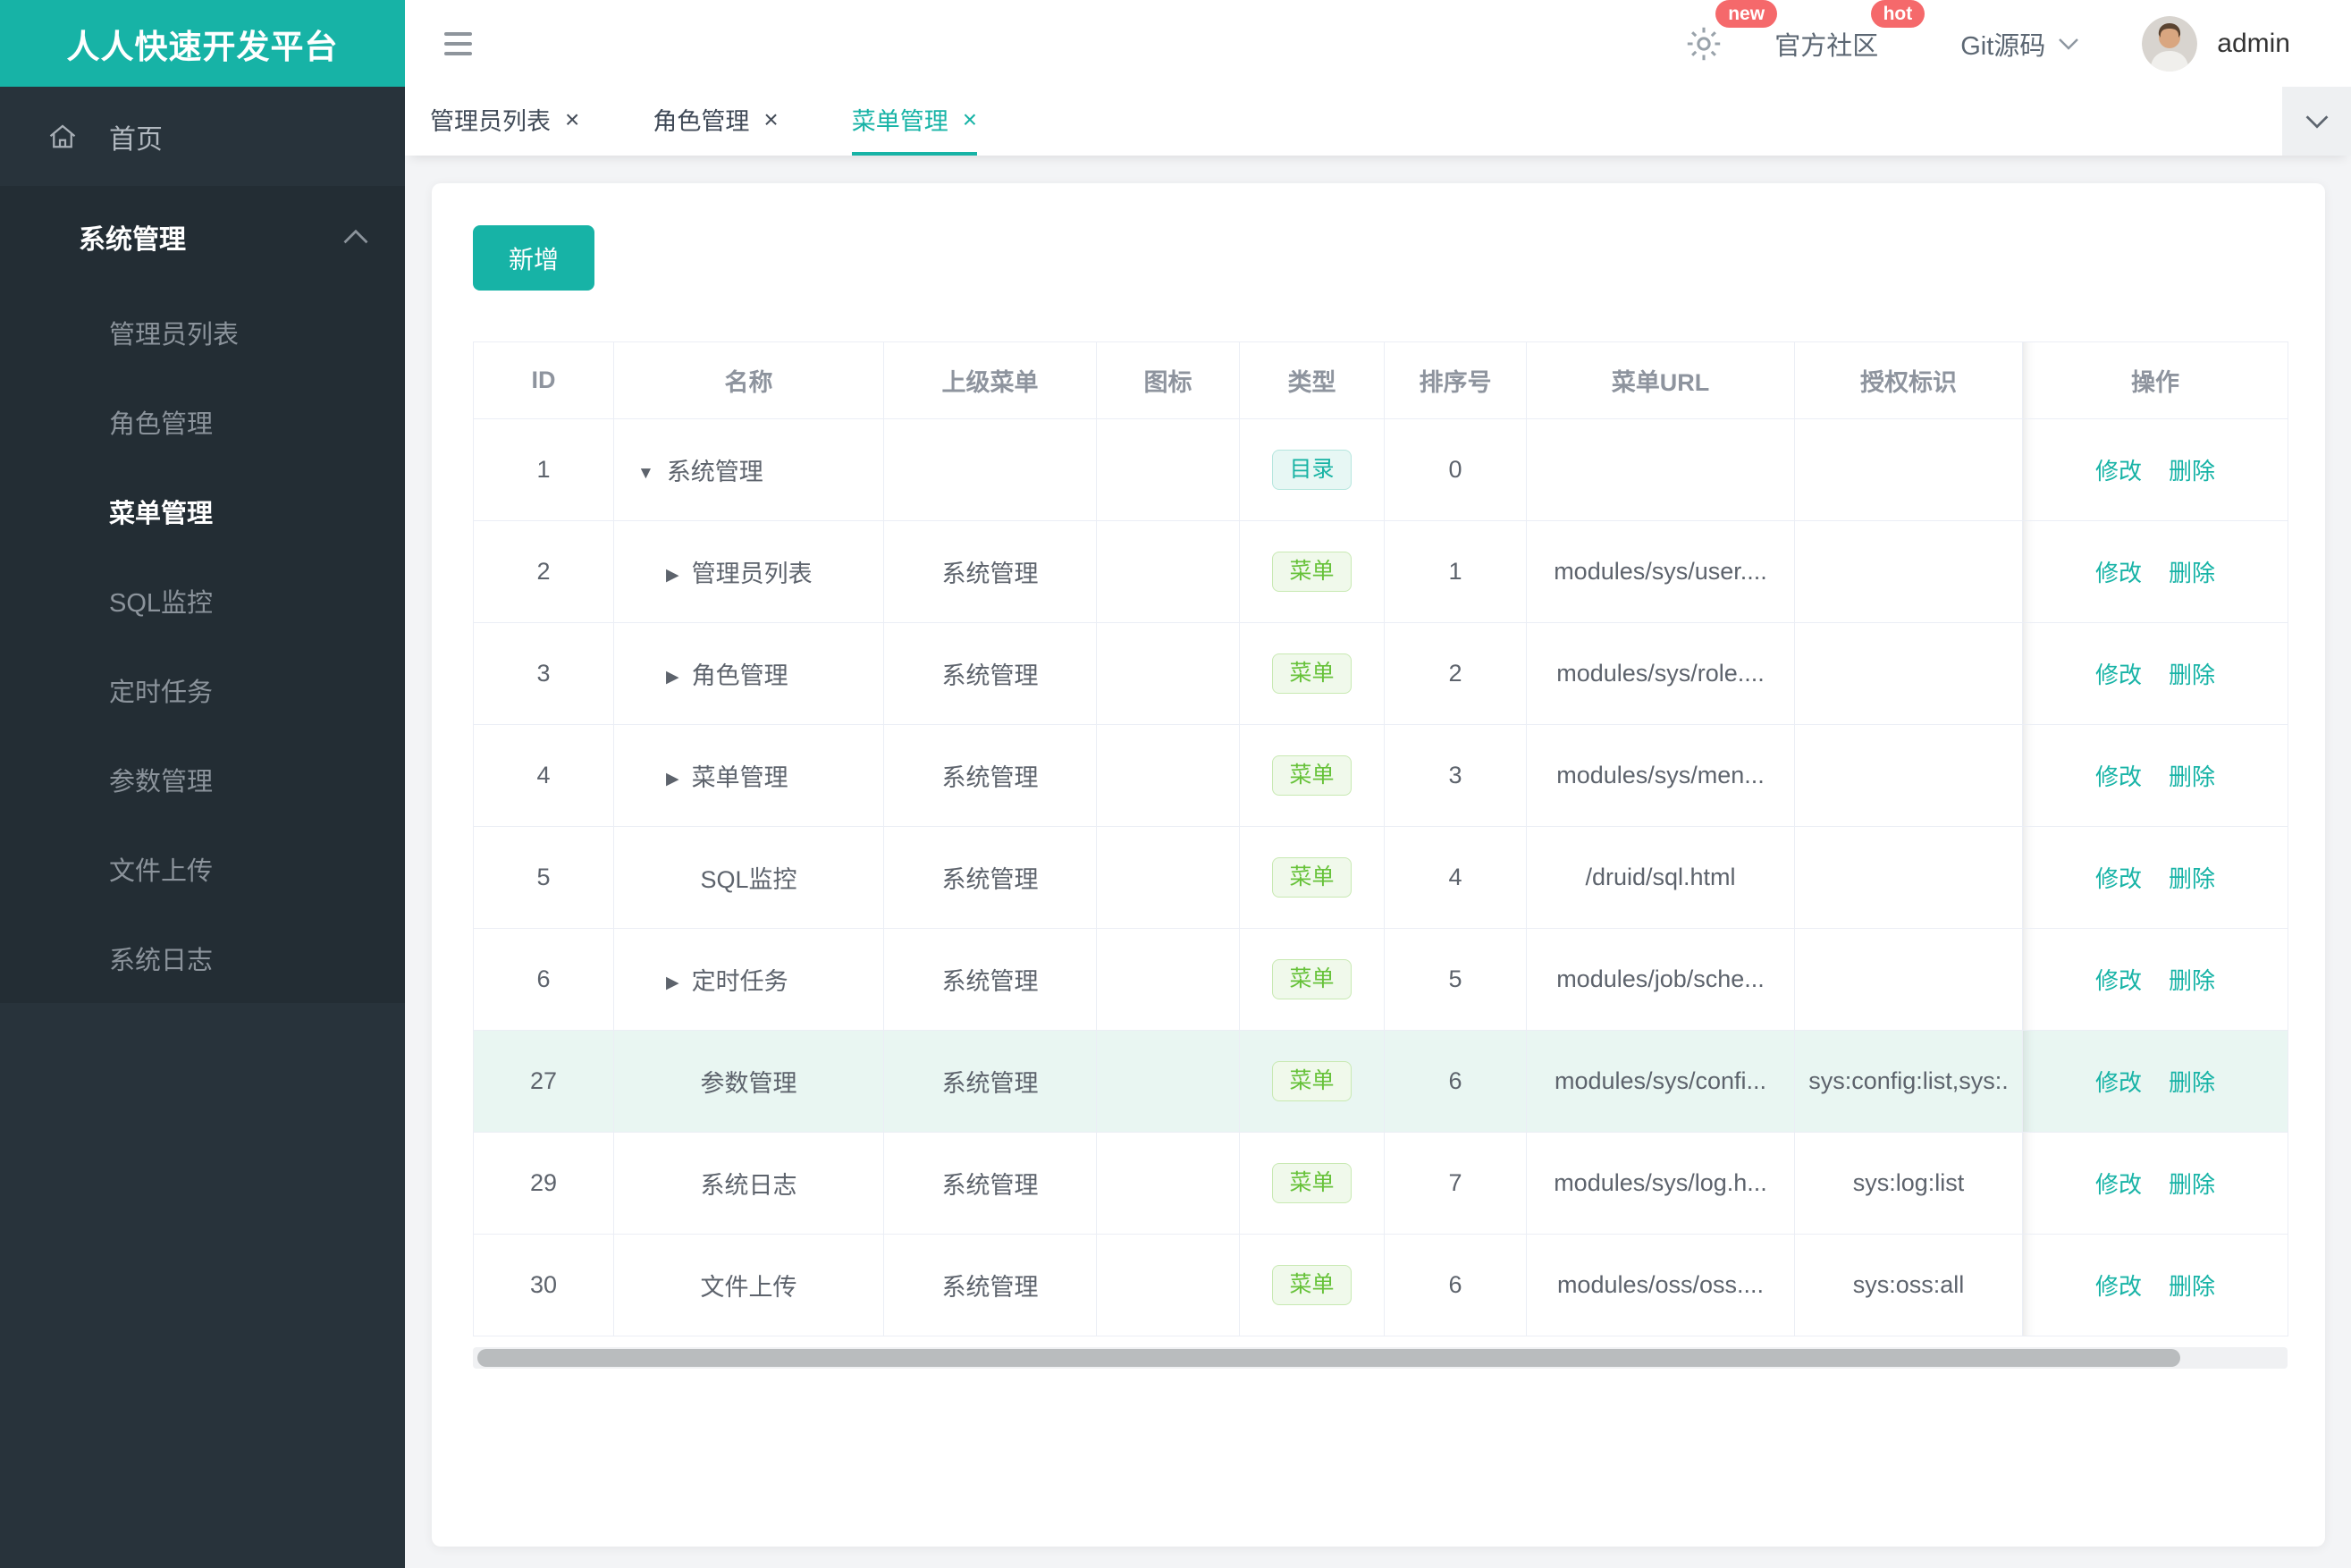 The height and width of the screenshot is (1568, 2351). I want to click on top-bar: 人人快速开发平台 new 官方社区 hot Git源码 admin, so click(1175, 43).